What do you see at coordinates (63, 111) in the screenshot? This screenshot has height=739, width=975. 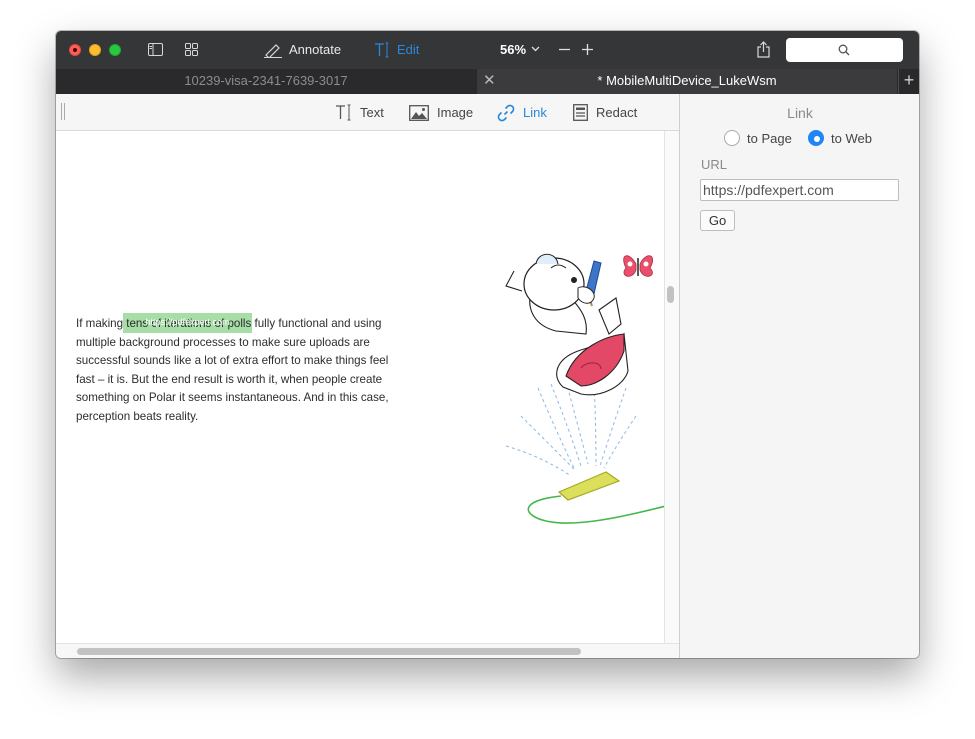 I see `toolbar-drag-handle` at bounding box center [63, 111].